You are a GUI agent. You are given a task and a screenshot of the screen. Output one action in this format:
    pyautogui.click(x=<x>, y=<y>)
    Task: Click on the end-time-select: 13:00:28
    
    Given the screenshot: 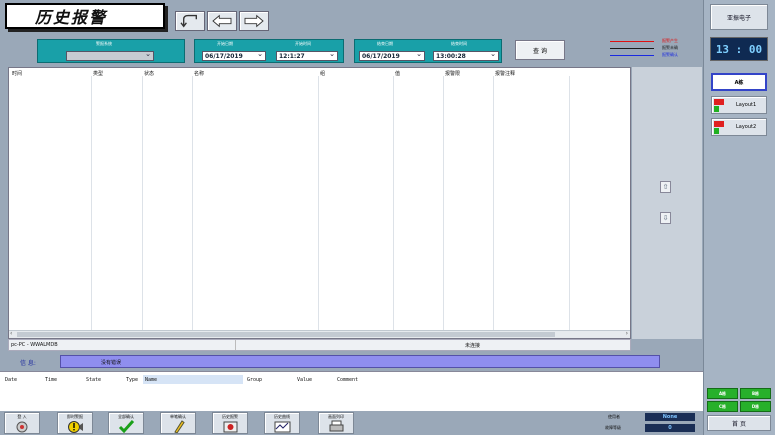 What is the action you would take?
    pyautogui.click(x=466, y=56)
    